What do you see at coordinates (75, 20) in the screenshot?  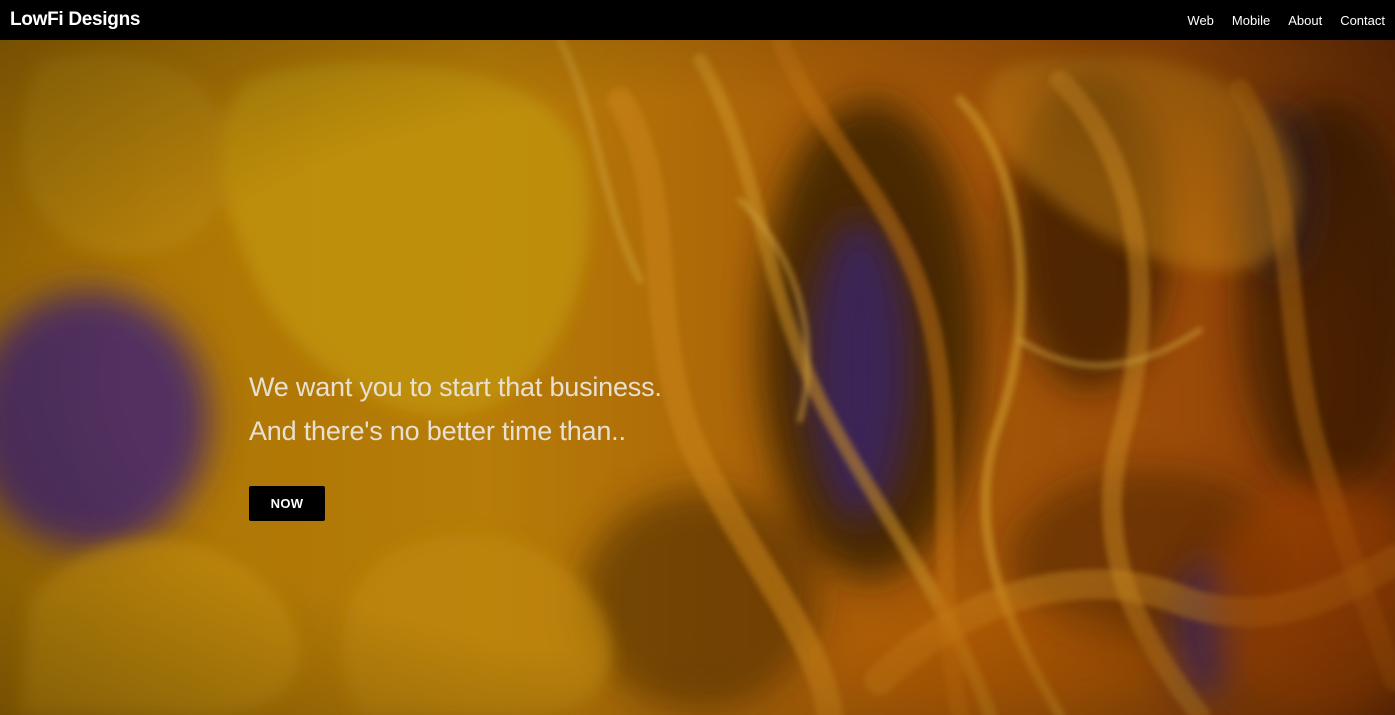 I see `brand-logo-link: LowFi Designs` at bounding box center [75, 20].